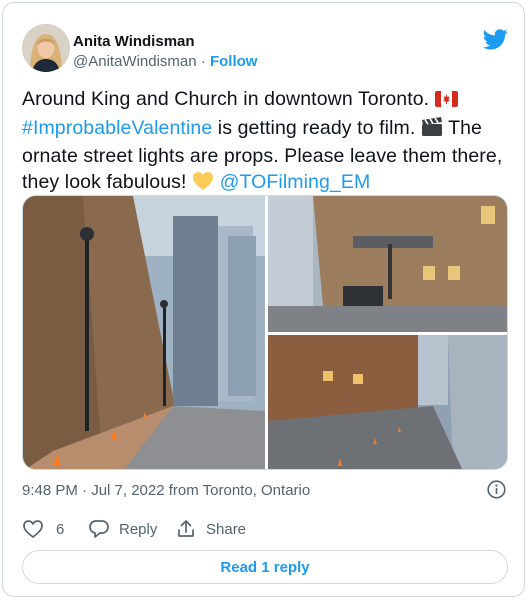 This screenshot has width=529, height=601. Describe the element at coordinates (295, 182) in the screenshot. I see `mention-link: @TOFilming_EM` at that location.